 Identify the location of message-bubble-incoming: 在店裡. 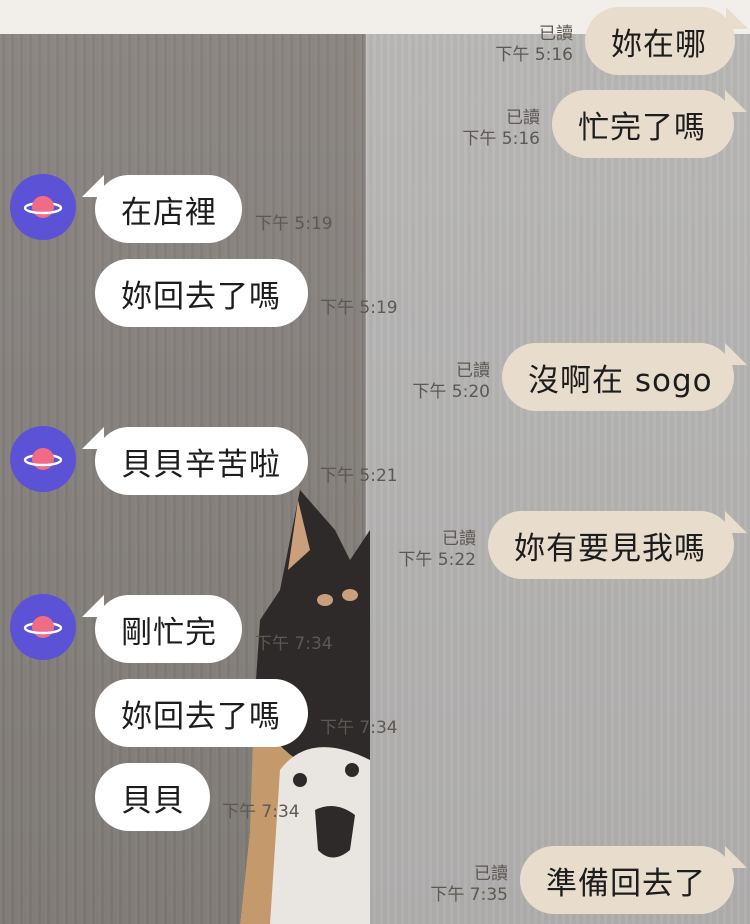
(168, 209).